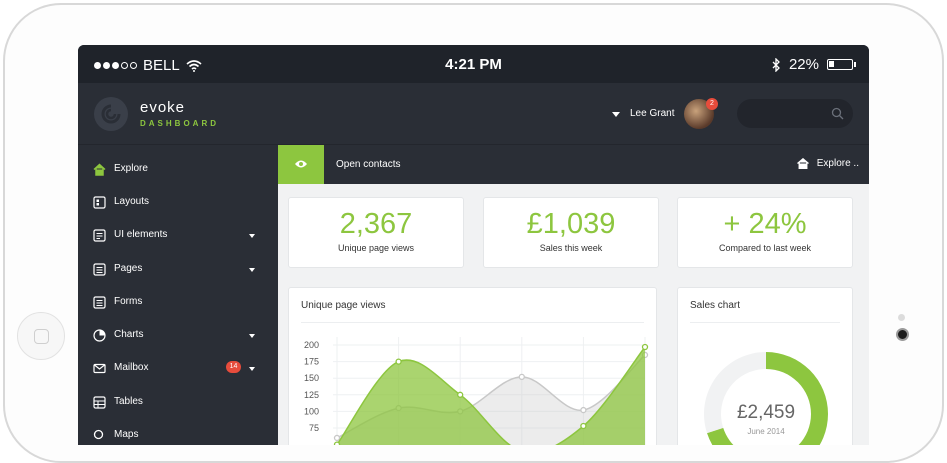 The width and height of the screenshot is (947, 463). Describe the element at coordinates (368, 164) in the screenshot. I see `open-contacts-link: Open contacts` at that location.